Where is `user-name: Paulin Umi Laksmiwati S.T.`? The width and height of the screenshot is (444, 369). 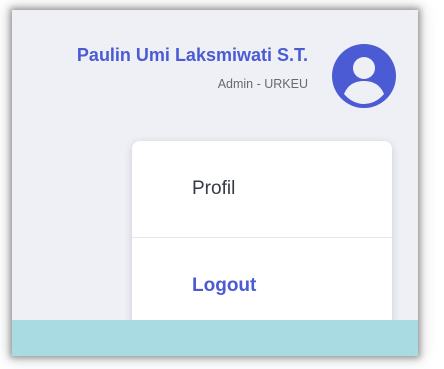 user-name: Paulin Umi Laksmiwati S.T. is located at coordinates (192, 55).